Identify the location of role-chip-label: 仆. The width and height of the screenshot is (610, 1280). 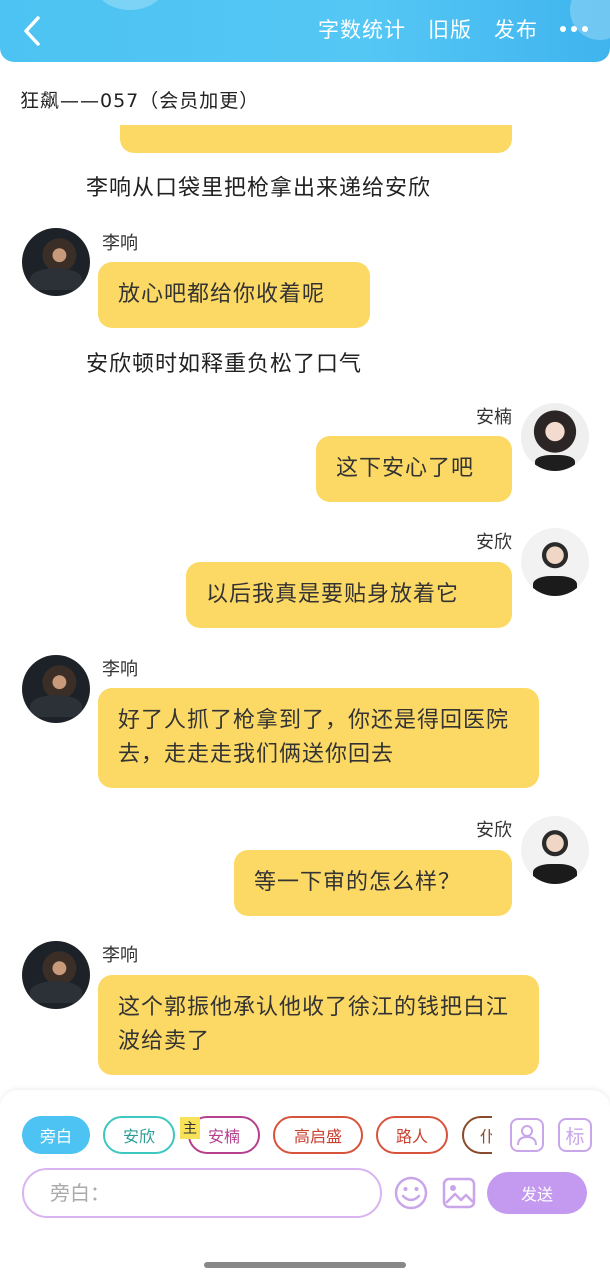
(486, 1136).